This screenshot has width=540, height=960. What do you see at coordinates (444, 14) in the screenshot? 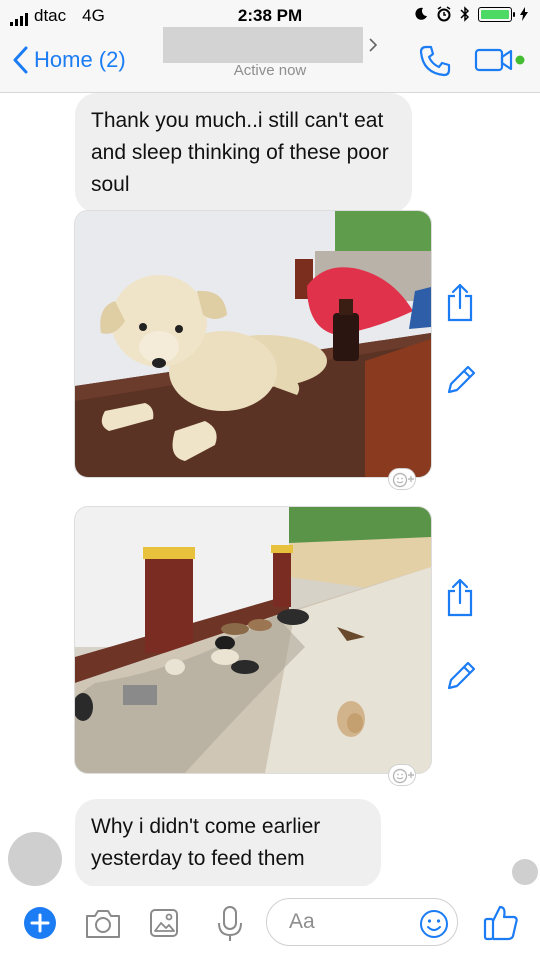
I see `alarm-icon` at bounding box center [444, 14].